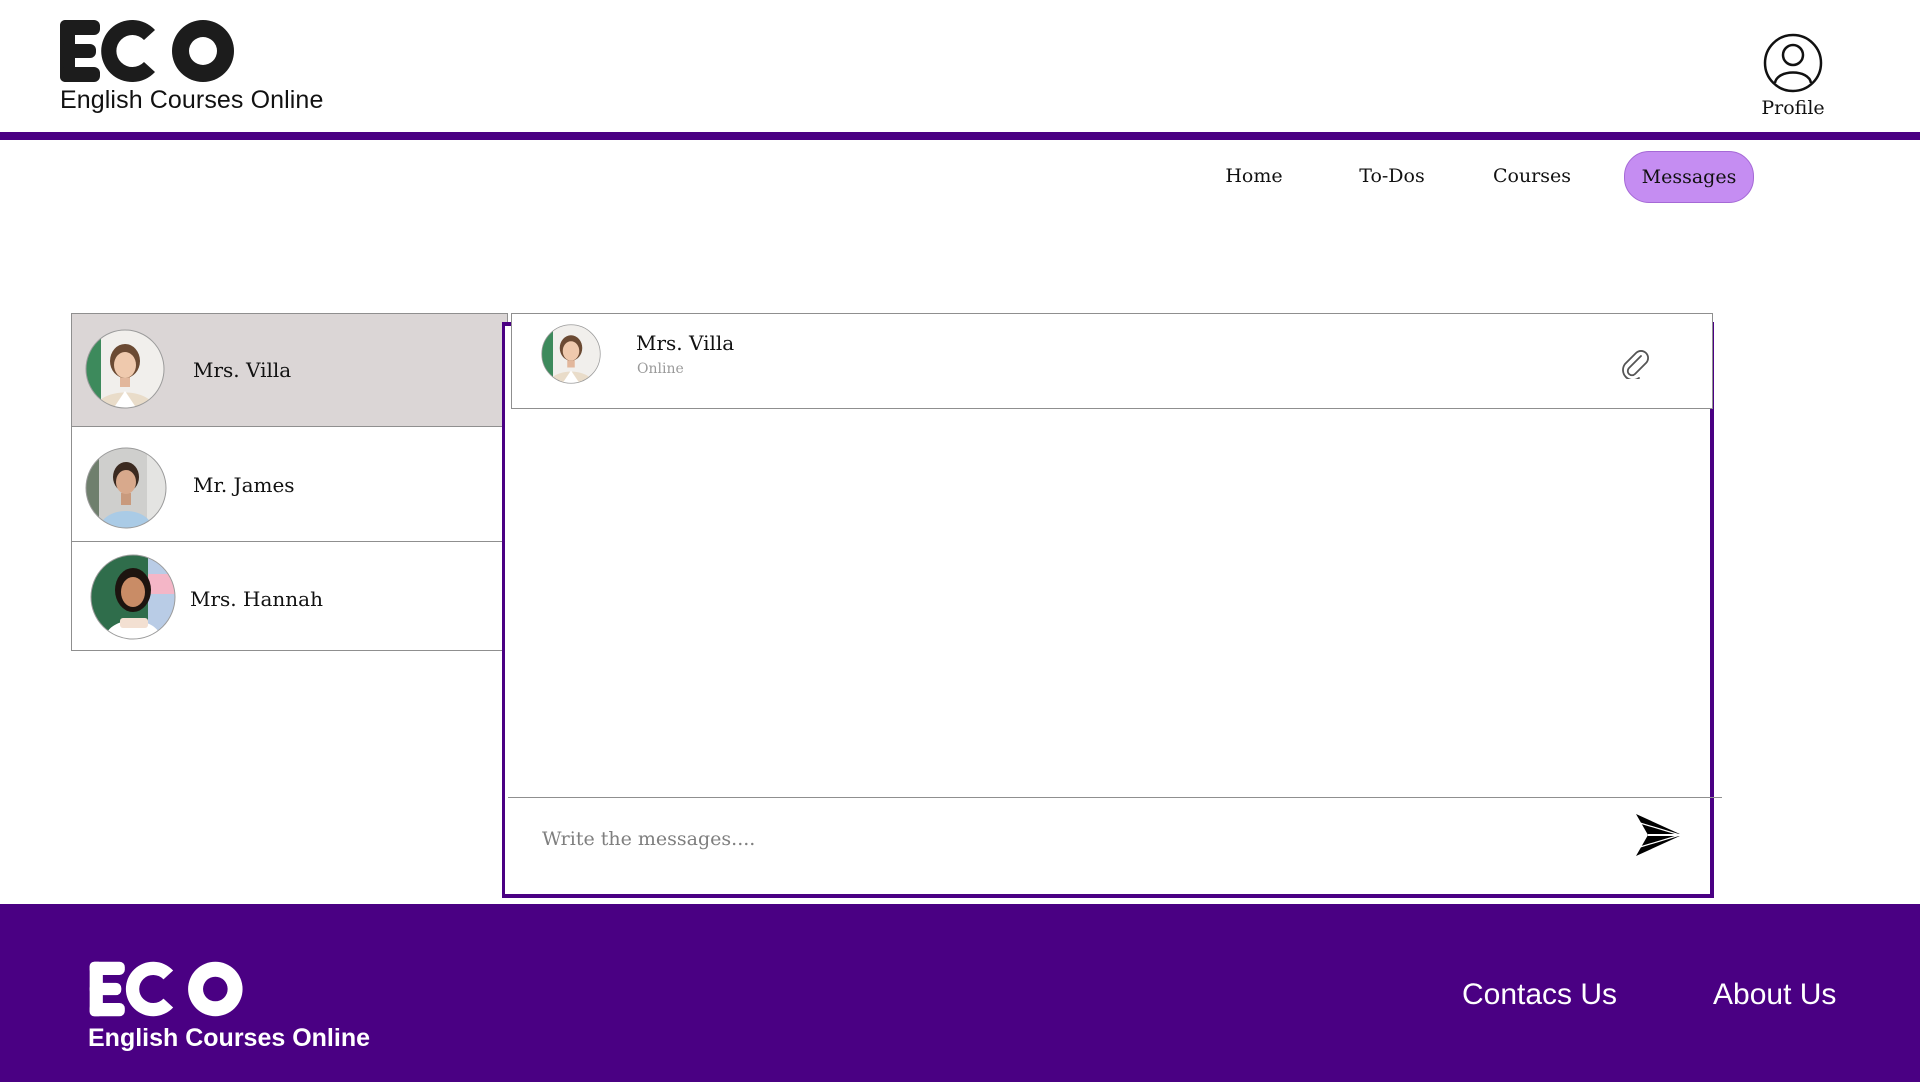 The width and height of the screenshot is (1920, 1082). I want to click on contact-name: Mrs. Villa, so click(242, 370).